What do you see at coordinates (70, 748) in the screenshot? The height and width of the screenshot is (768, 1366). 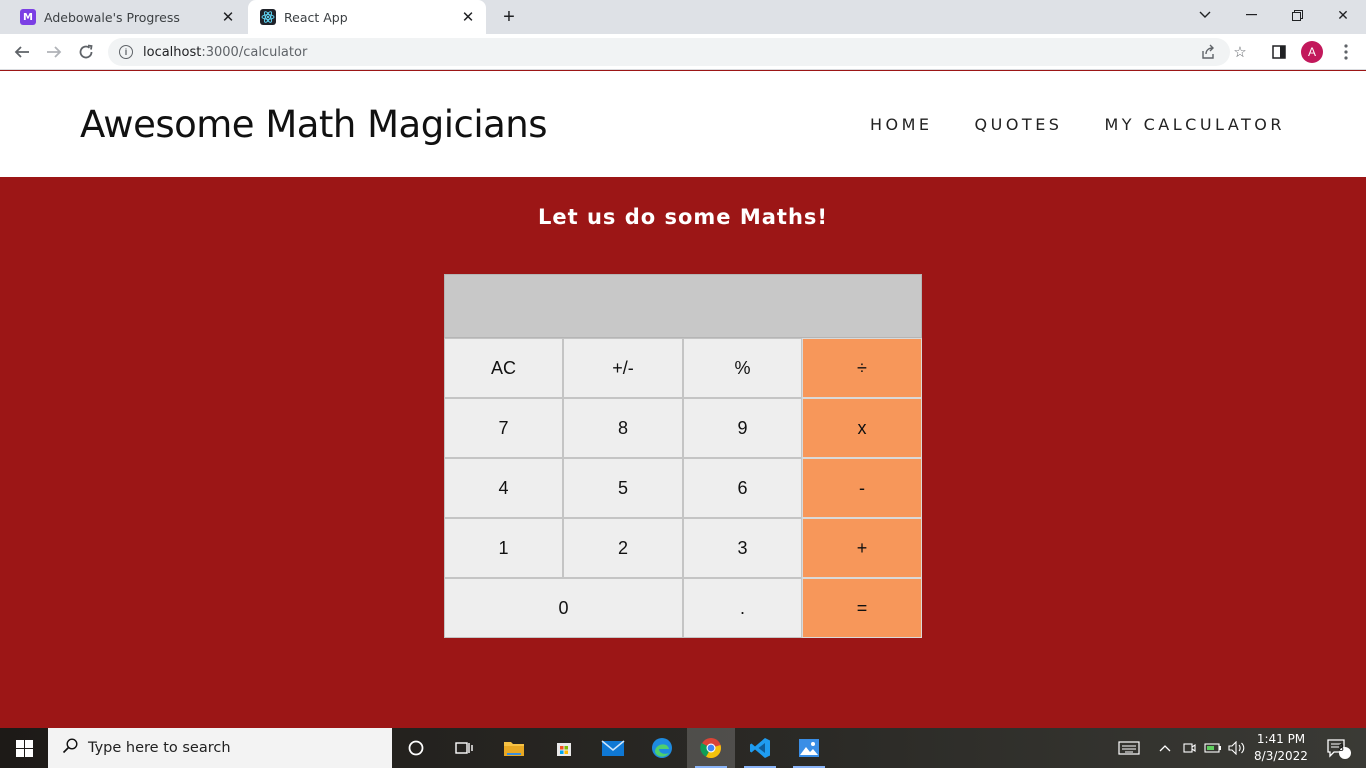 I see `search-icon` at bounding box center [70, 748].